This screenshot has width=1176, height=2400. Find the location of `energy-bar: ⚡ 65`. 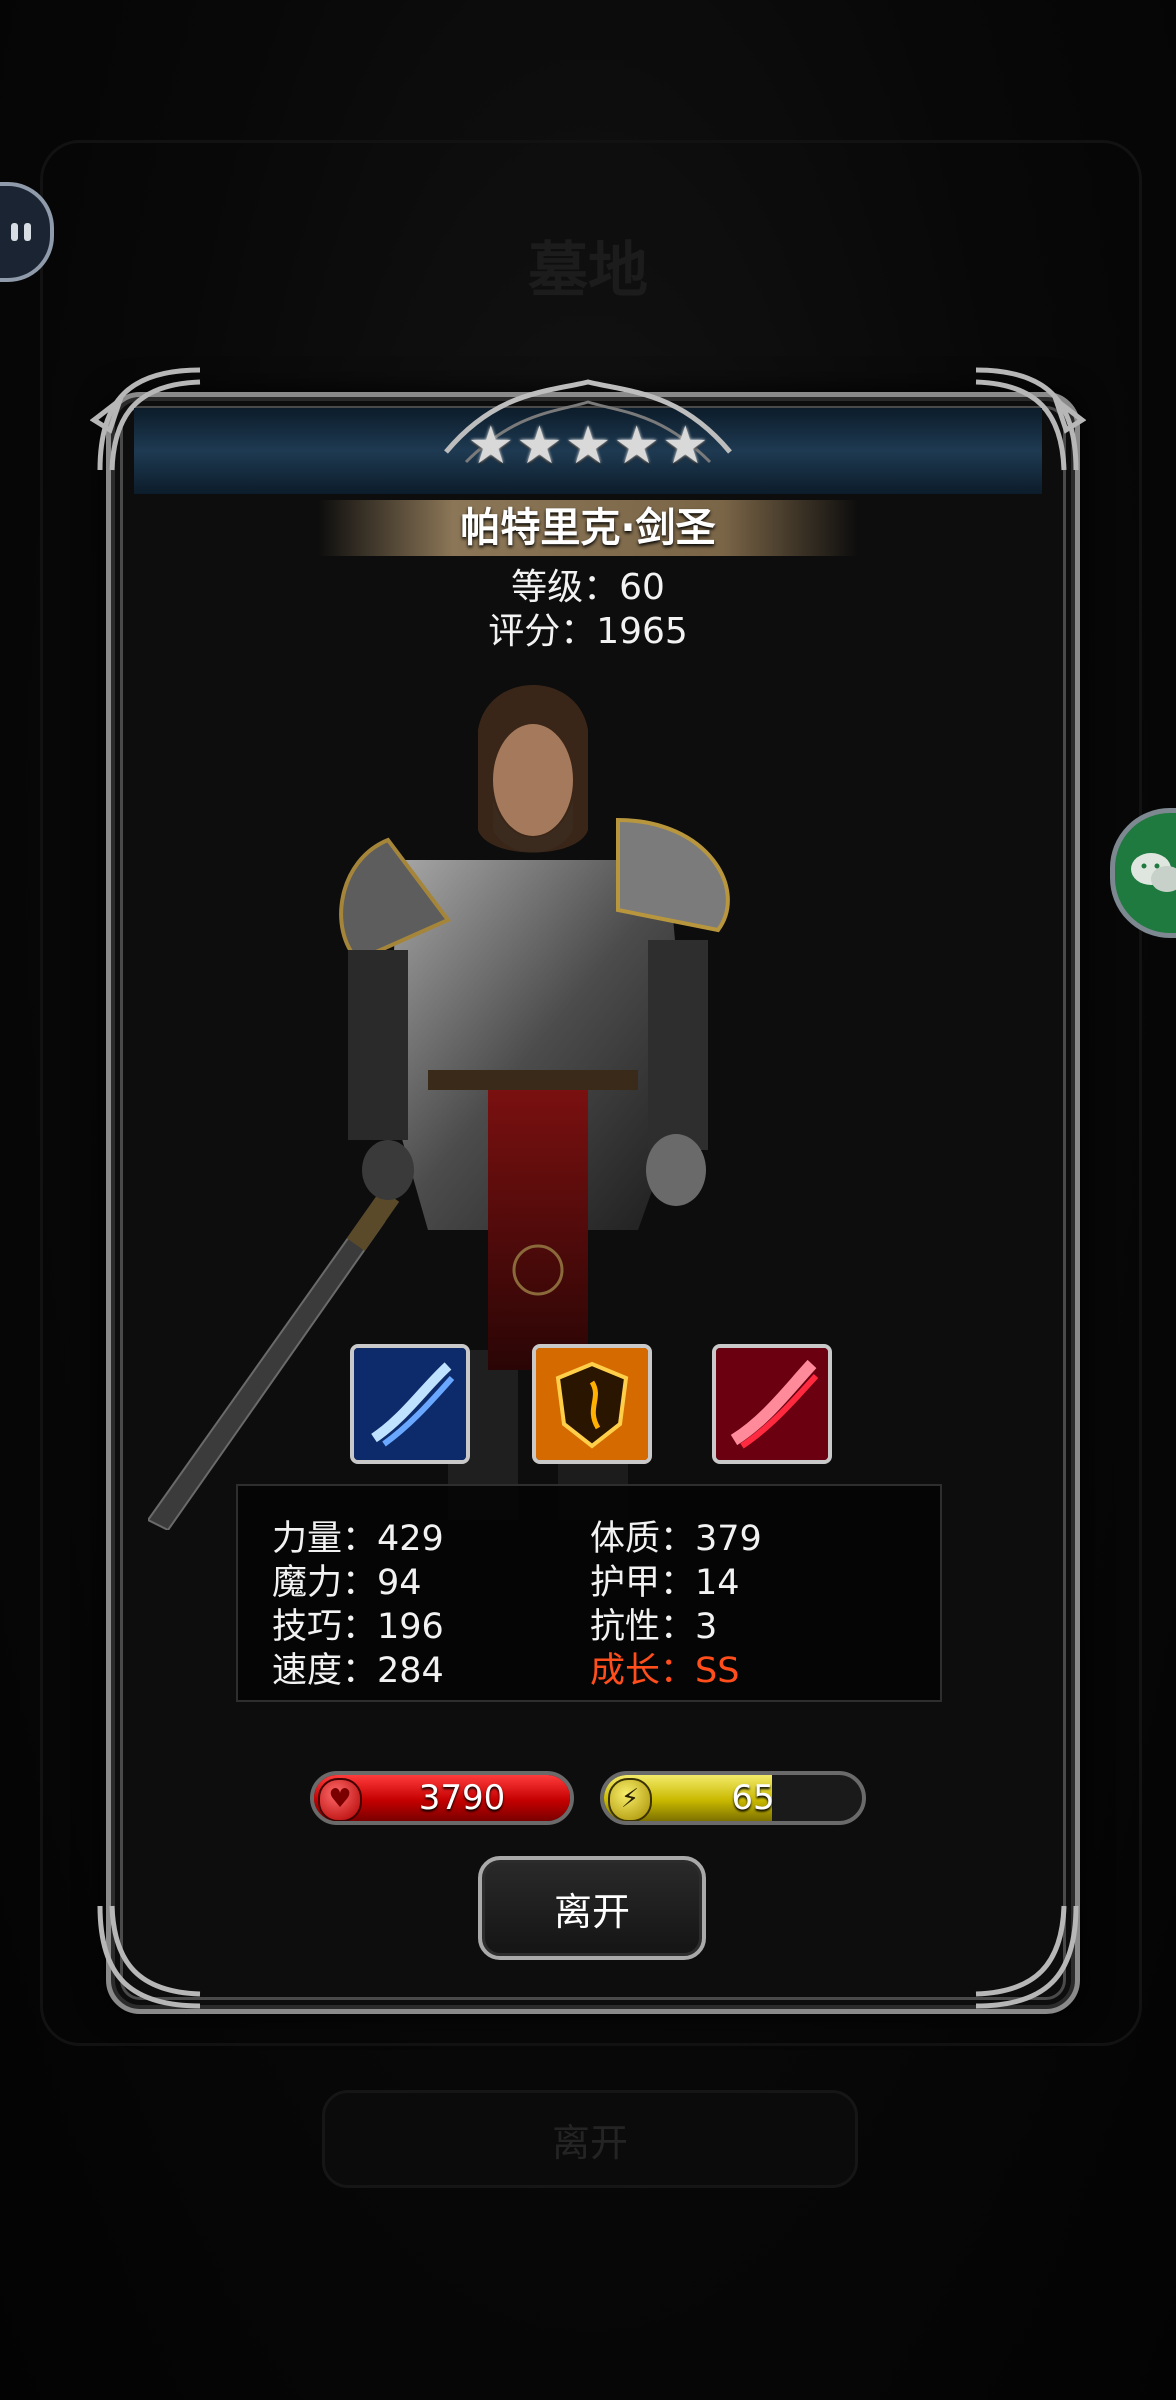

energy-bar: ⚡ 65 is located at coordinates (733, 1798).